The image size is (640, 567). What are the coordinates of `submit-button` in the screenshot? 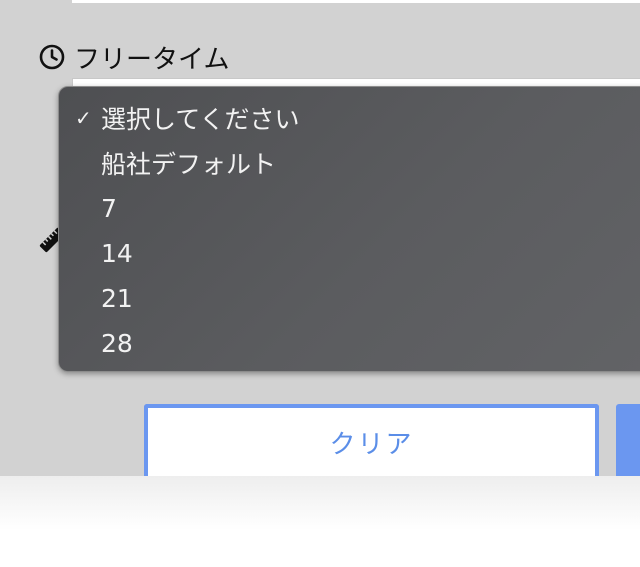 It's located at (628, 440).